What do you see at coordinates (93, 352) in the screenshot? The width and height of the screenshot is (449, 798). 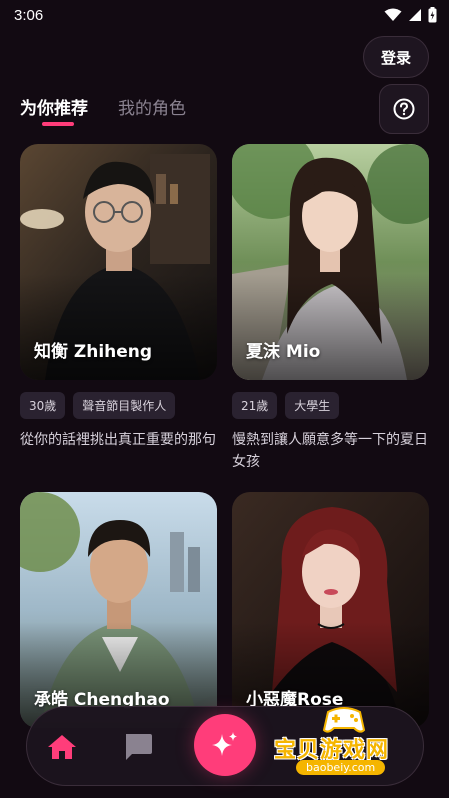 I see `character-name: 知衡 Zhiheng` at bounding box center [93, 352].